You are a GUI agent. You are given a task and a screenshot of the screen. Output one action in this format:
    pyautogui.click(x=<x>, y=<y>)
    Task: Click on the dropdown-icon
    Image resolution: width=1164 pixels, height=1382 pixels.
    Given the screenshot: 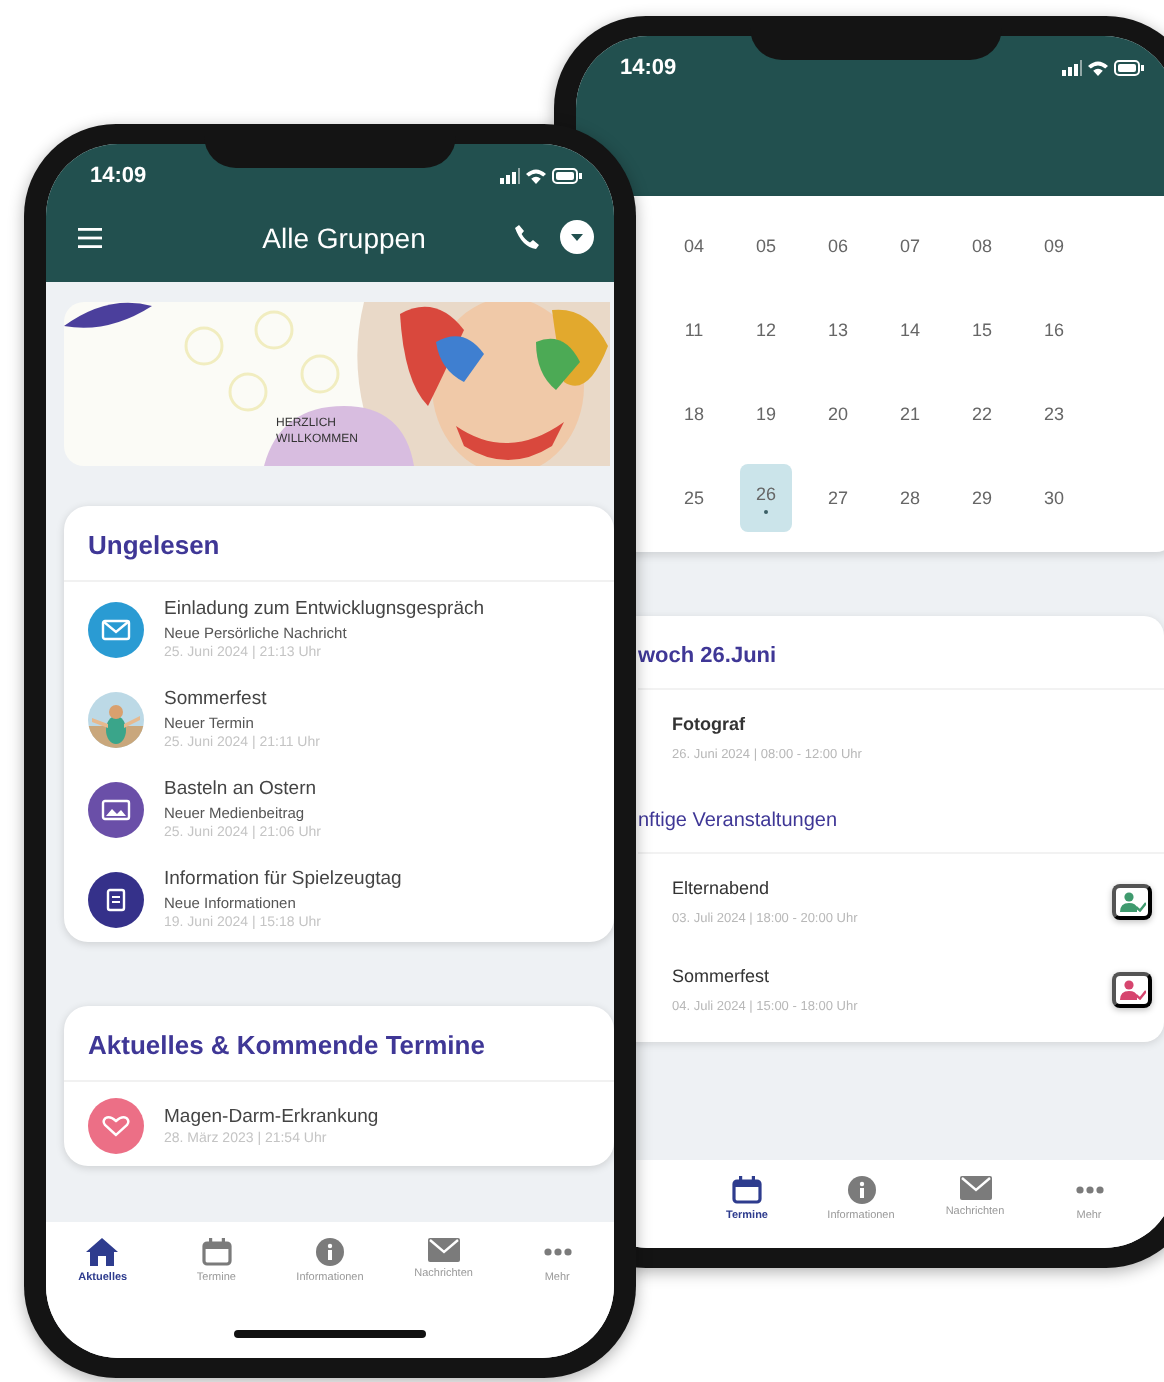 What is the action you would take?
    pyautogui.click(x=577, y=237)
    